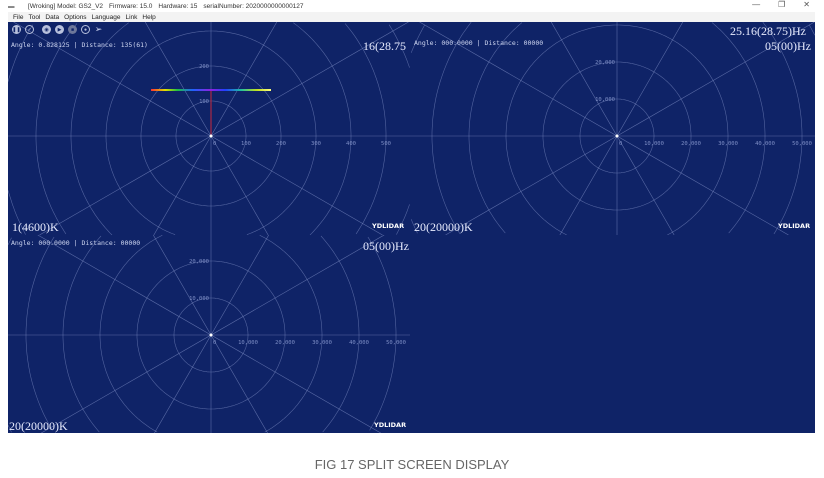 Image resolution: width=824 pixels, height=478 pixels. I want to click on minimize-button: —, so click(756, 4).